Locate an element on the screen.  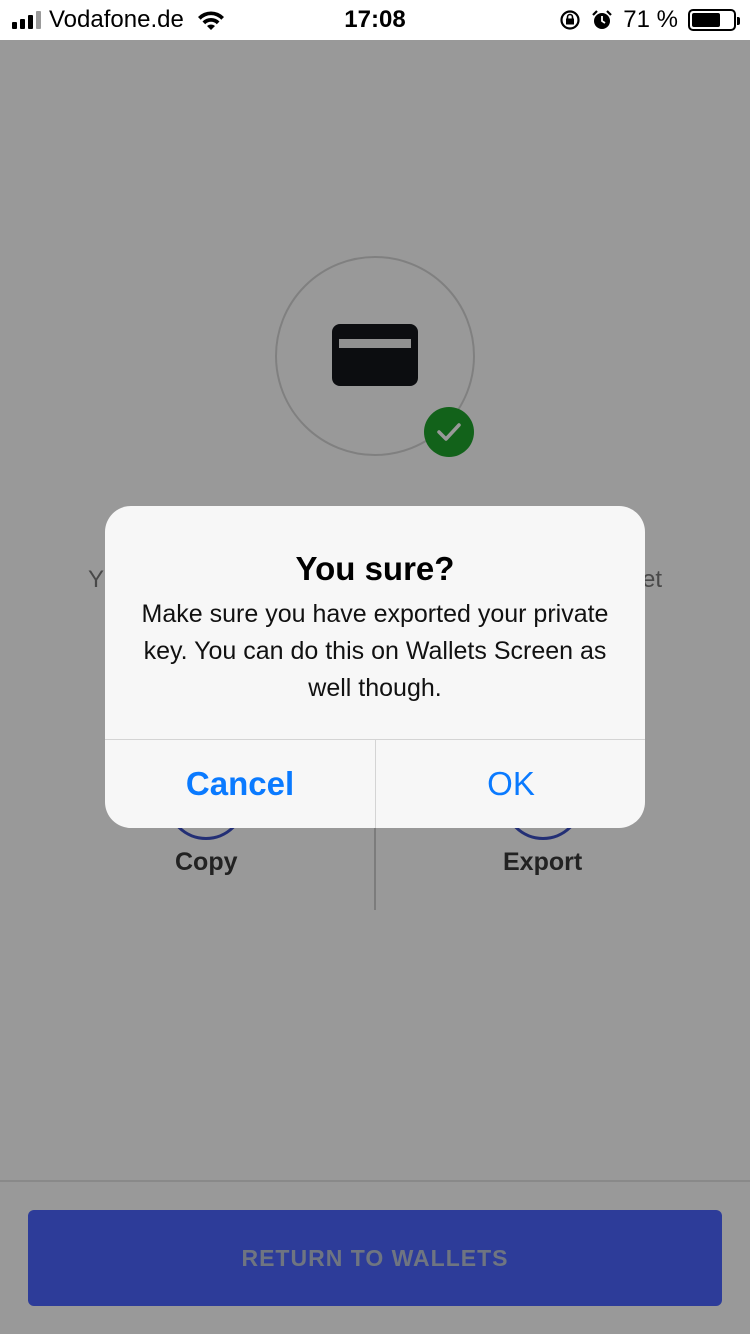
battery-percent: 71 % is located at coordinates (650, 19).